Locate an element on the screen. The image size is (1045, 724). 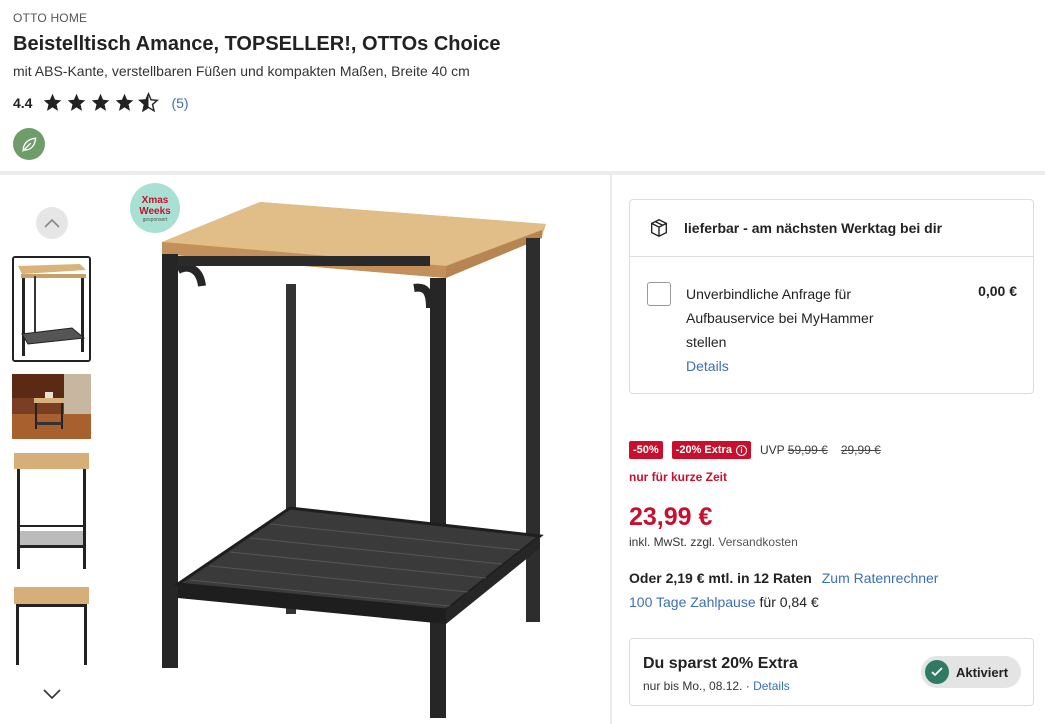
rating-stars is located at coordinates (101, 102).